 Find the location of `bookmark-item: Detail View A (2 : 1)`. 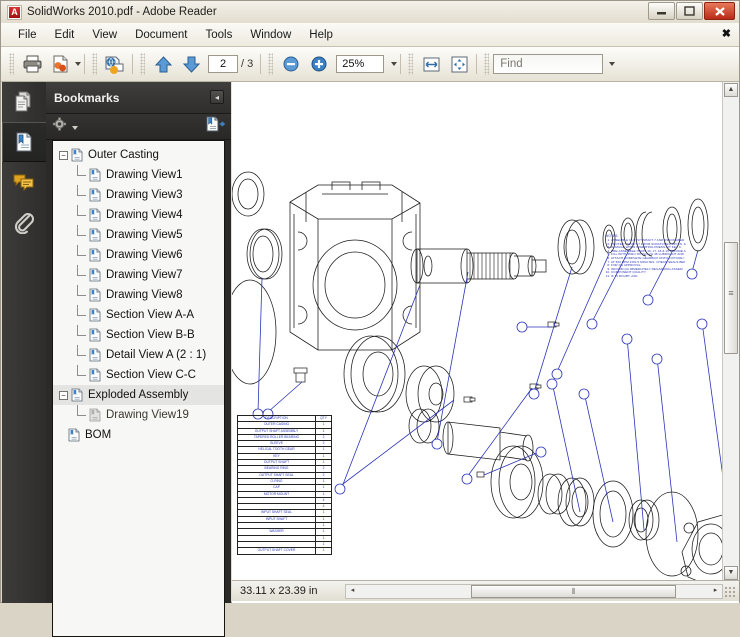

bookmark-item: Detail View A (2 : 1) is located at coordinates (138, 355).